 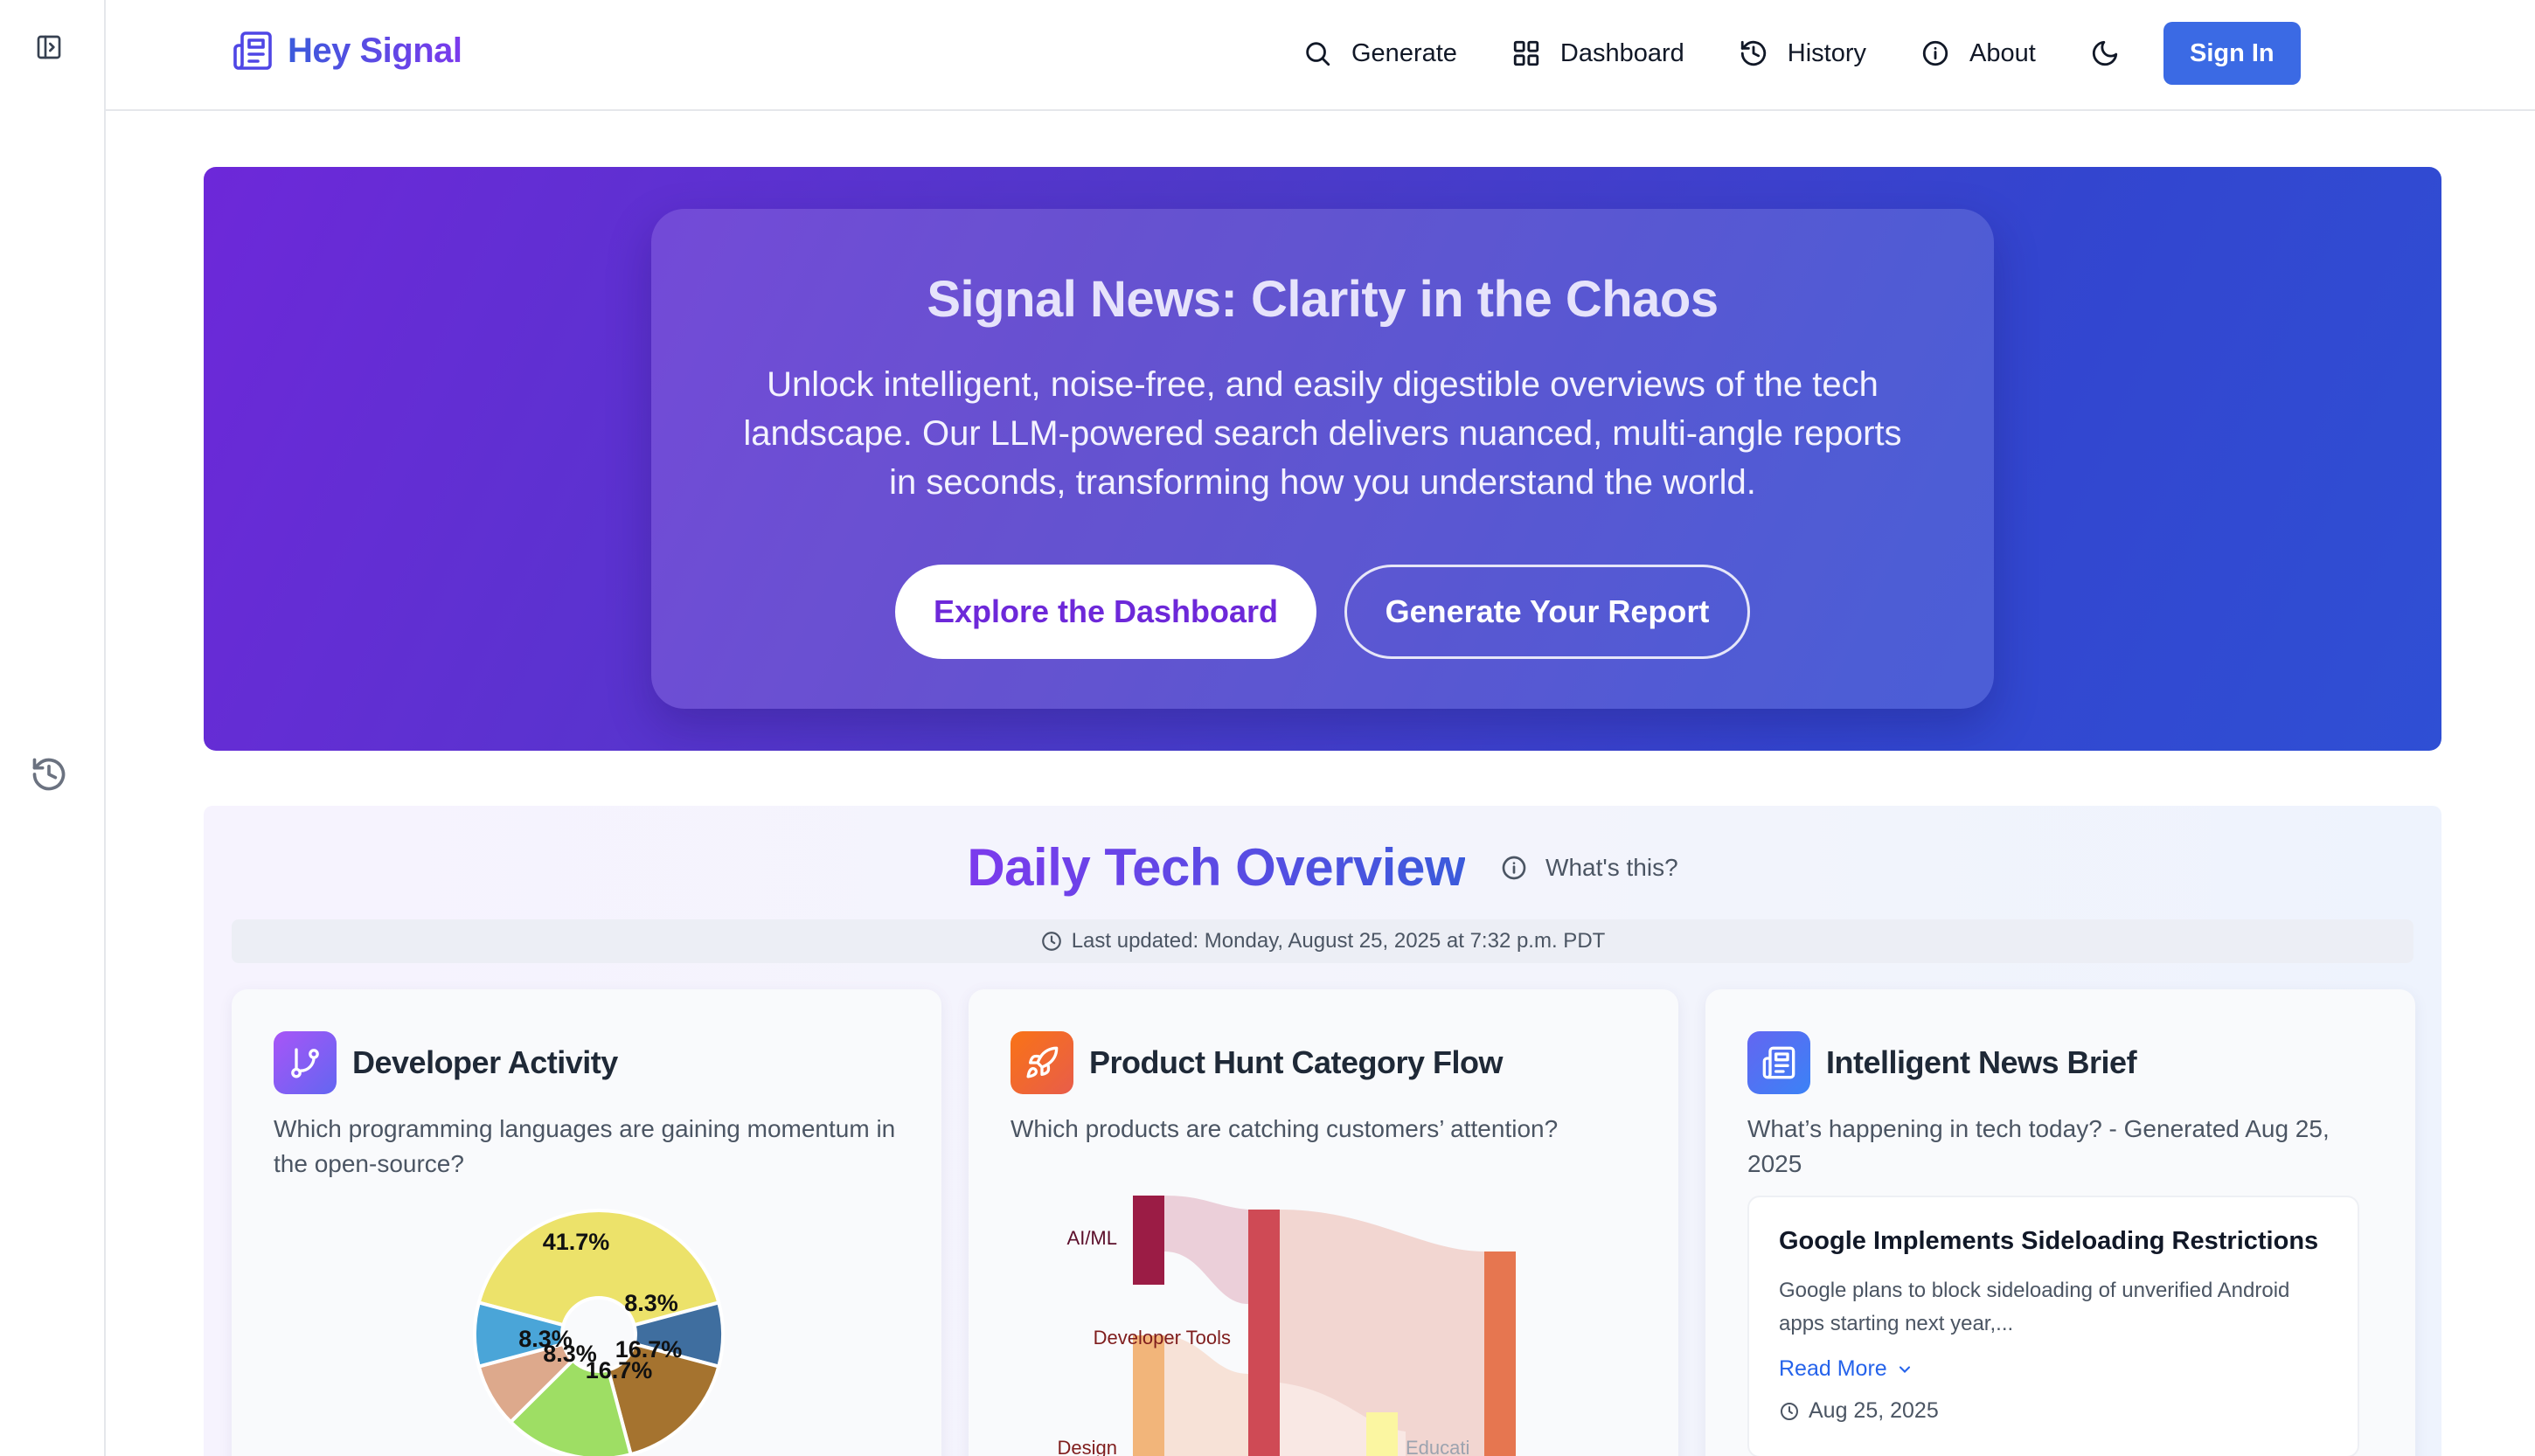 I want to click on history-rail-icon, so click(x=49, y=774).